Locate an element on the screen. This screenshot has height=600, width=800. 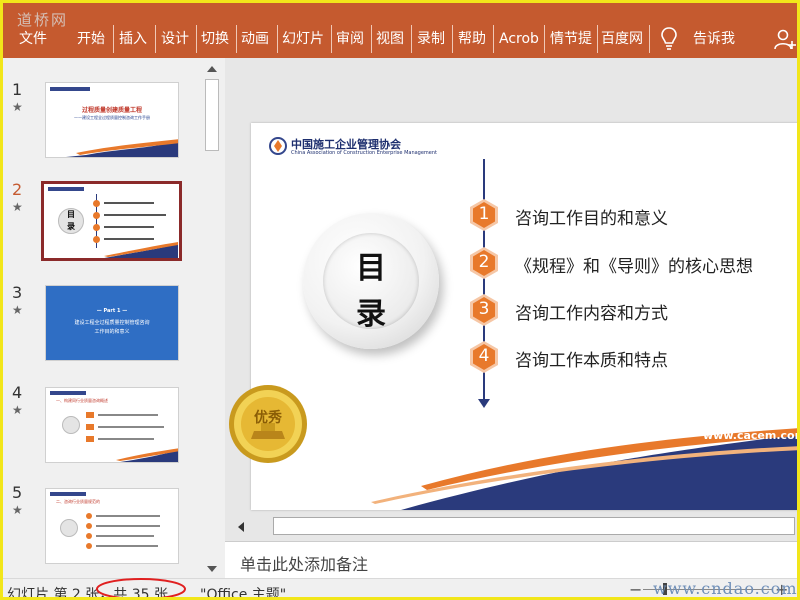
item-text: 咨询工作本质和特点 is located at coordinates (591, 361).